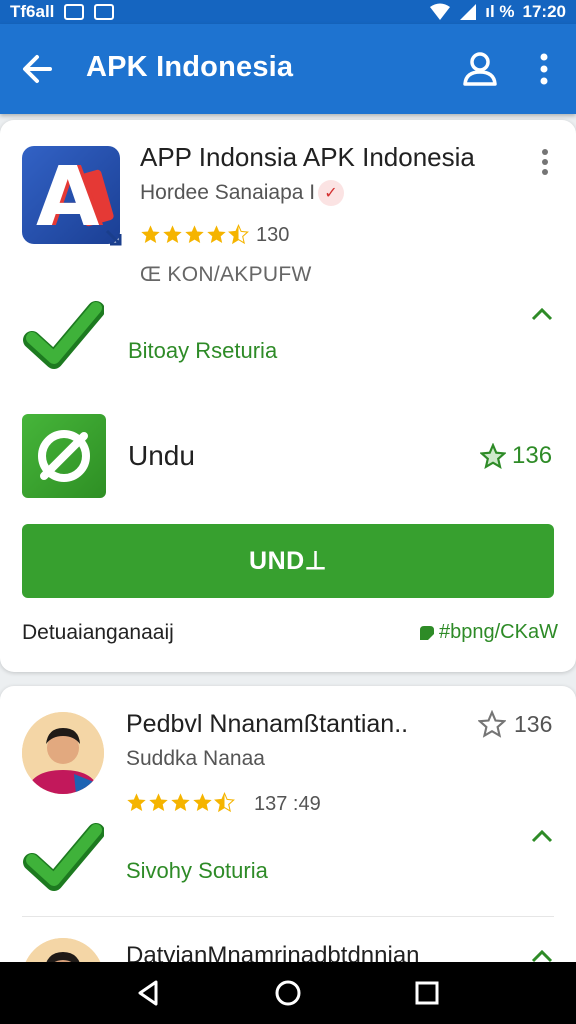  I want to click on card-more-icon, so click(545, 162).